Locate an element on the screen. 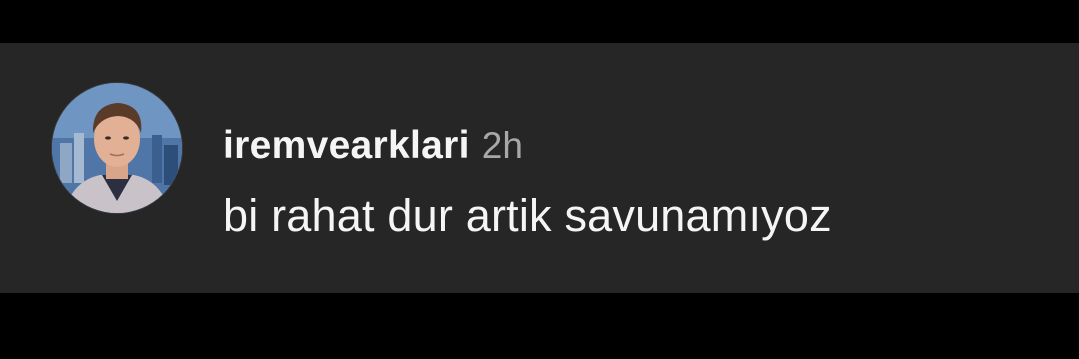 The width and height of the screenshot is (1079, 359). avatar-photo-icon is located at coordinates (117, 148).